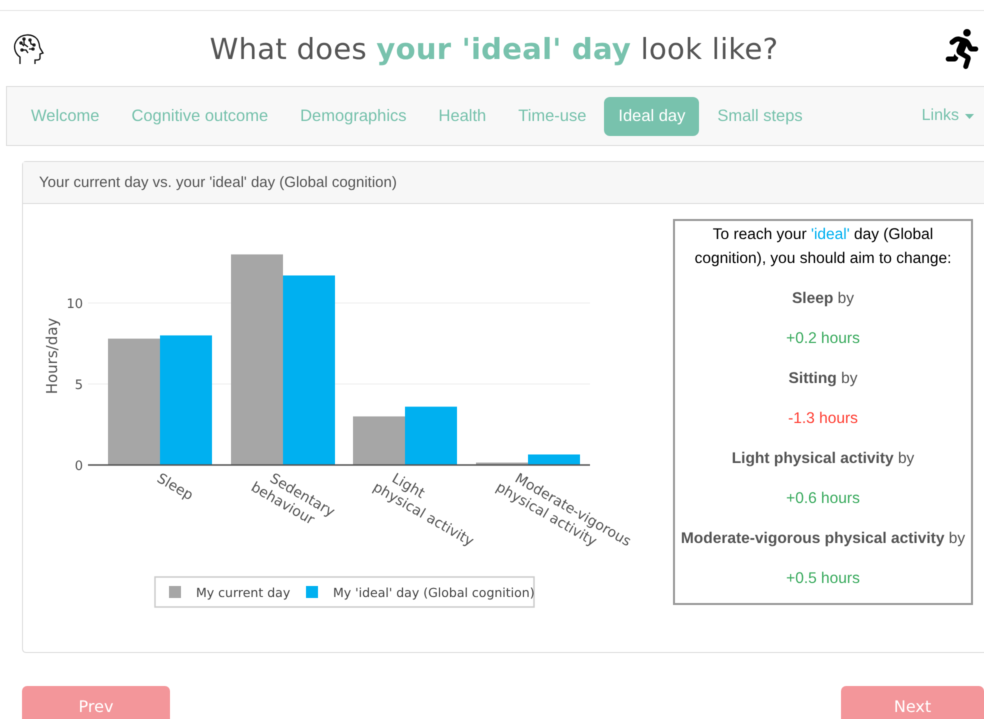 Image resolution: width=984 pixels, height=719 pixels. Describe the element at coordinates (823, 419) in the screenshot. I see `change-amount: -1.3 hours` at that location.